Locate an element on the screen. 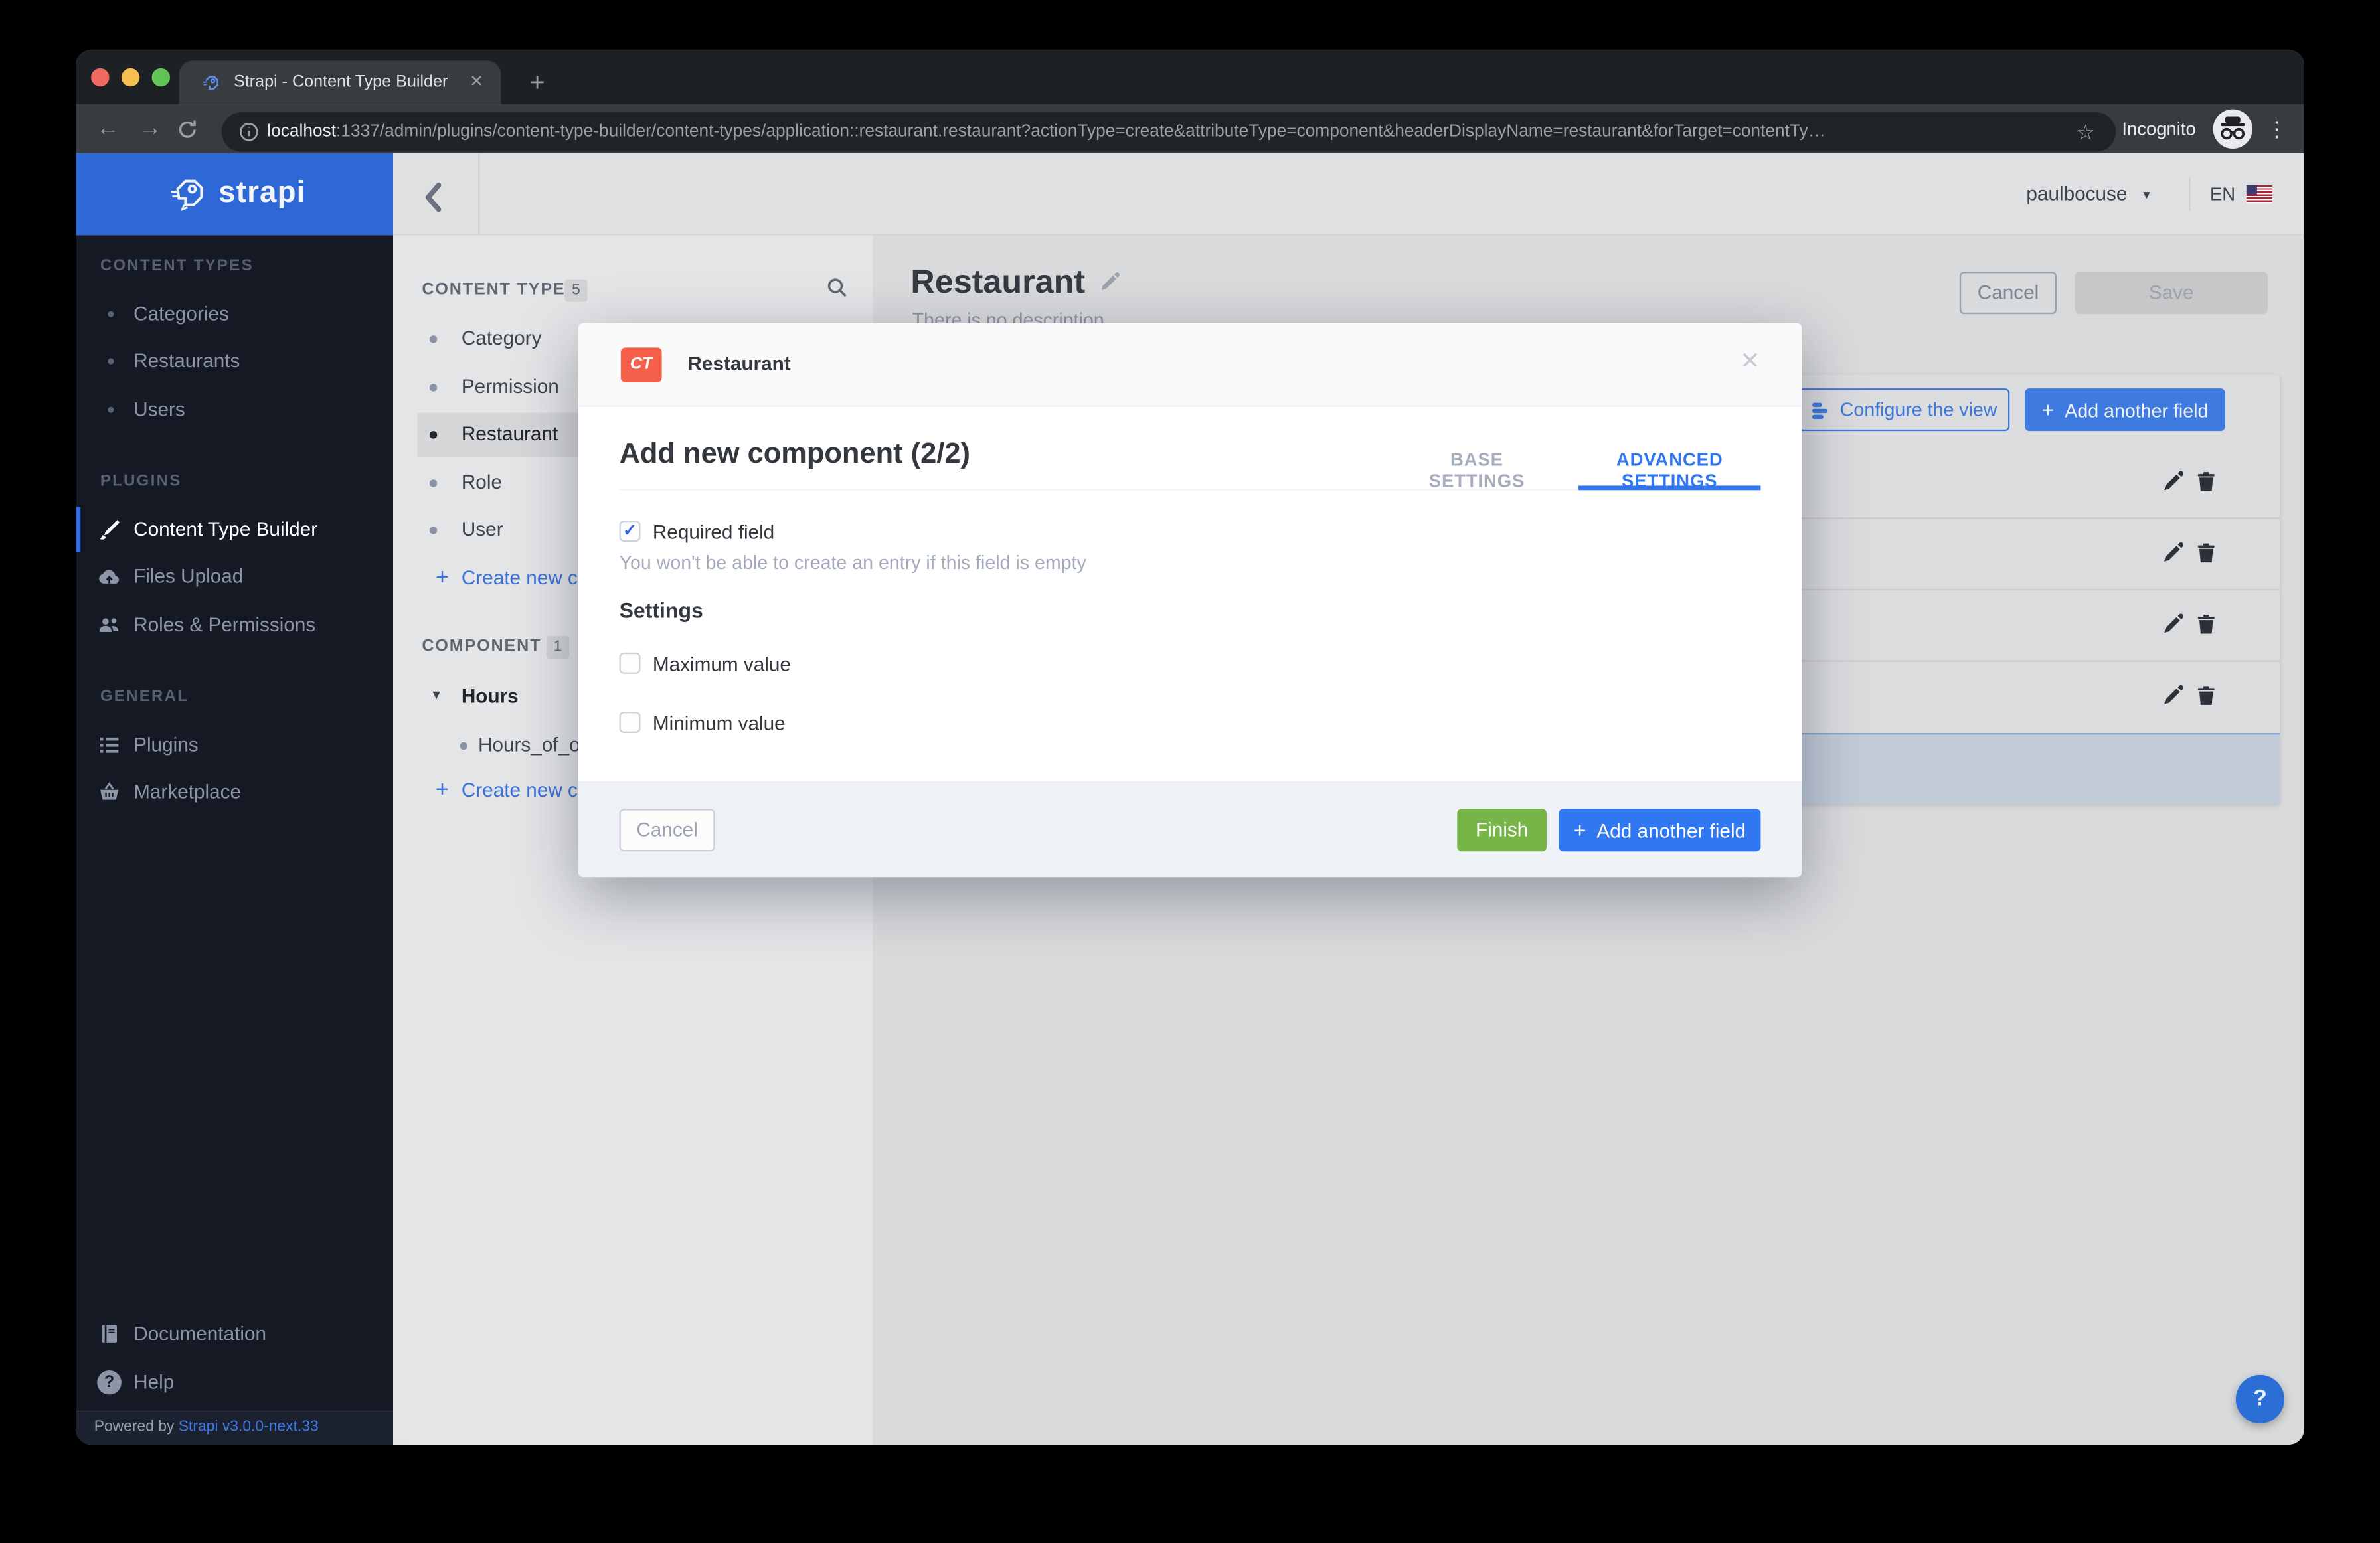  subnav-header-component: COMPONENT is located at coordinates (482, 646).